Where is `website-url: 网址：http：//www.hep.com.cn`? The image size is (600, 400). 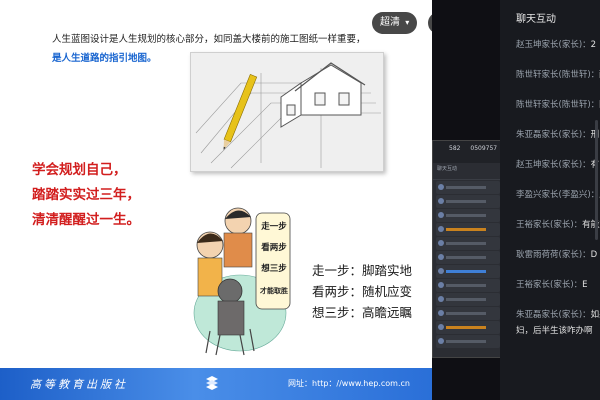
website-url: 网址：http：//www.hep.com.cn is located at coordinates (349, 383).